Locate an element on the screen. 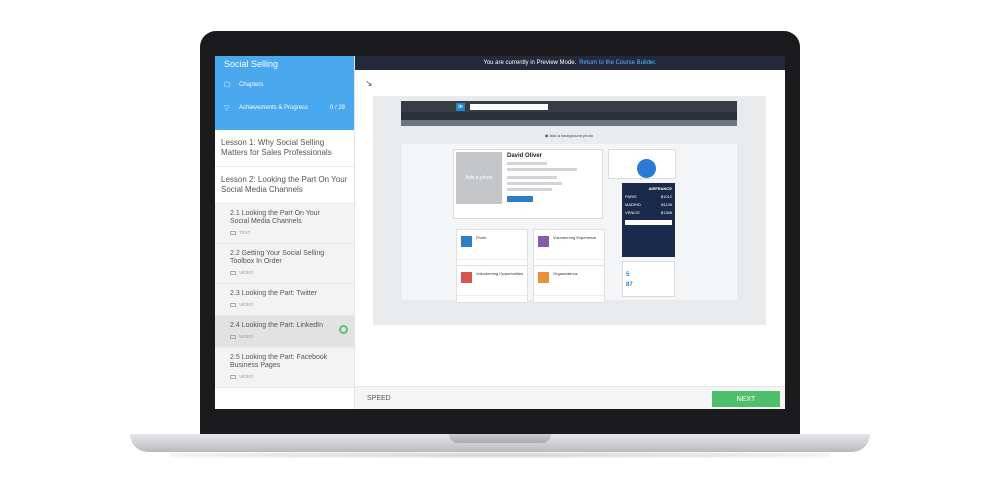 The width and height of the screenshot is (1000, 491). viewers-card: 5 87 is located at coordinates (648, 279).